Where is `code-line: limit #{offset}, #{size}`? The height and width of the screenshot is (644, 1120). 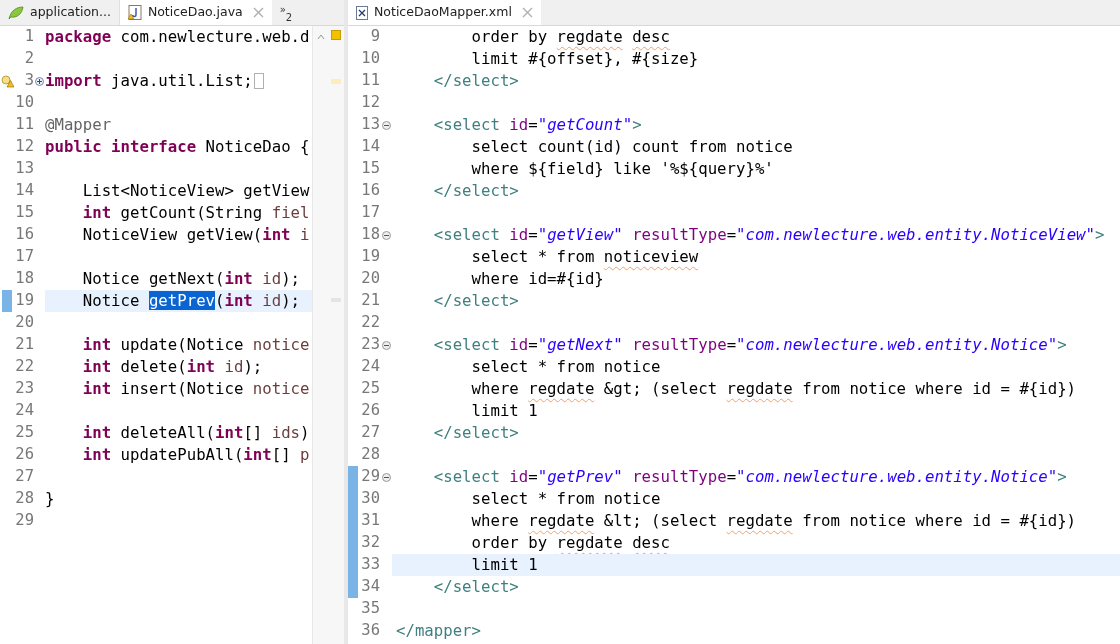 code-line: limit #{offset}, #{size} is located at coordinates (584, 59).